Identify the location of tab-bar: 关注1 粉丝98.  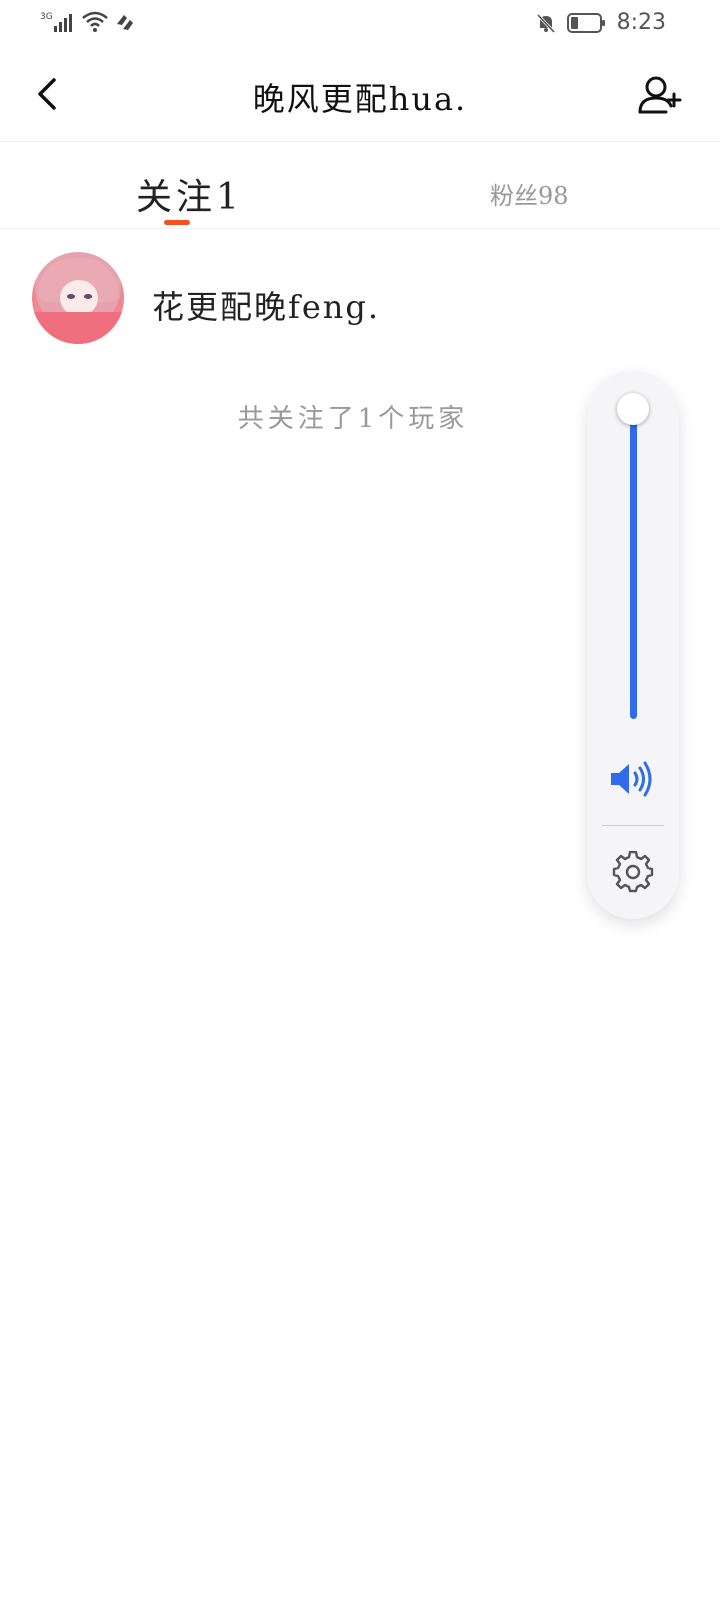
(360, 185).